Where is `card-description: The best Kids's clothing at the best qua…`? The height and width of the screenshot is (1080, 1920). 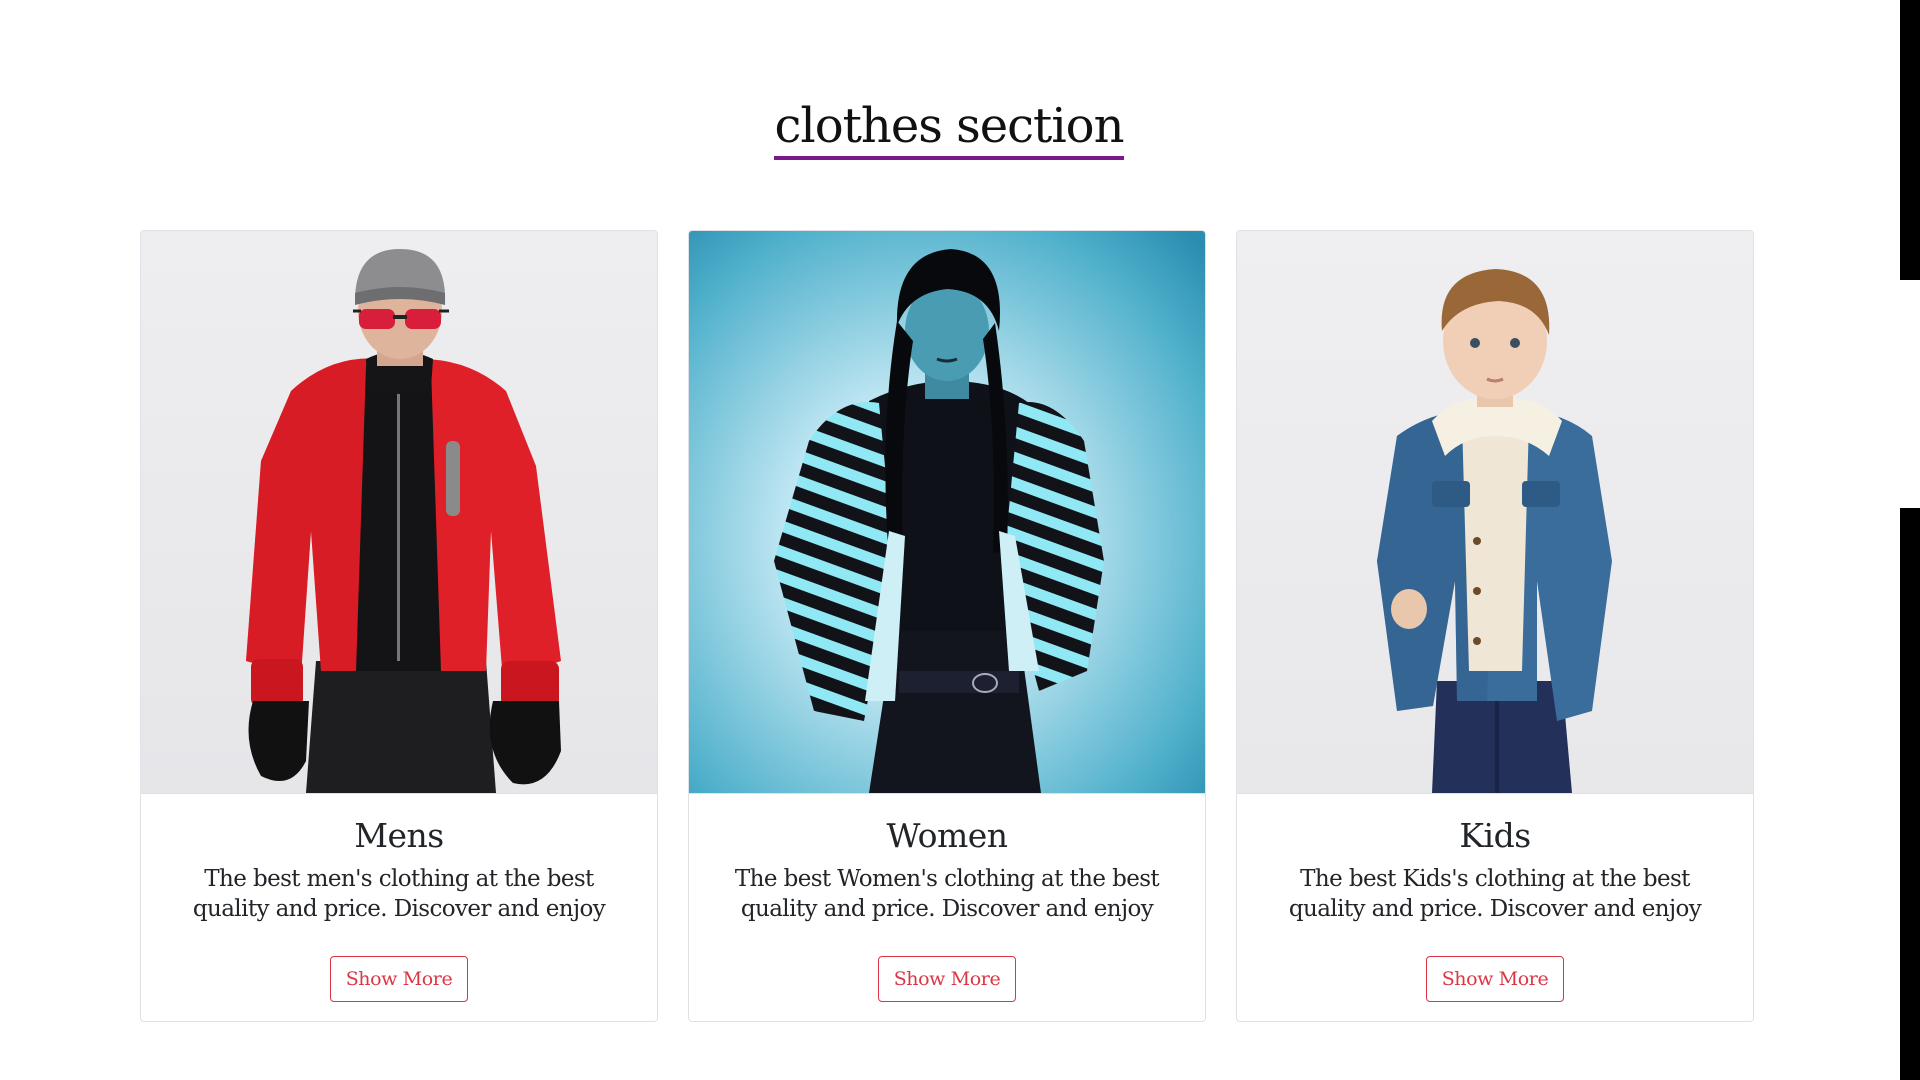
card-description: The best Kids's clothing at the best qua… is located at coordinates (1495, 894).